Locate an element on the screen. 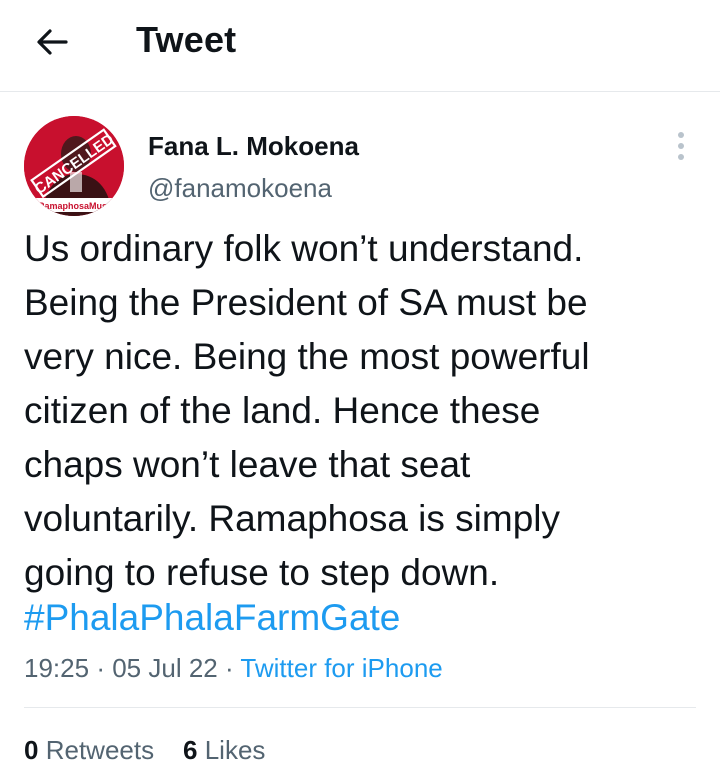 The width and height of the screenshot is (720, 766). avatar: CANCELLED RamaphosaMust is located at coordinates (74, 166).